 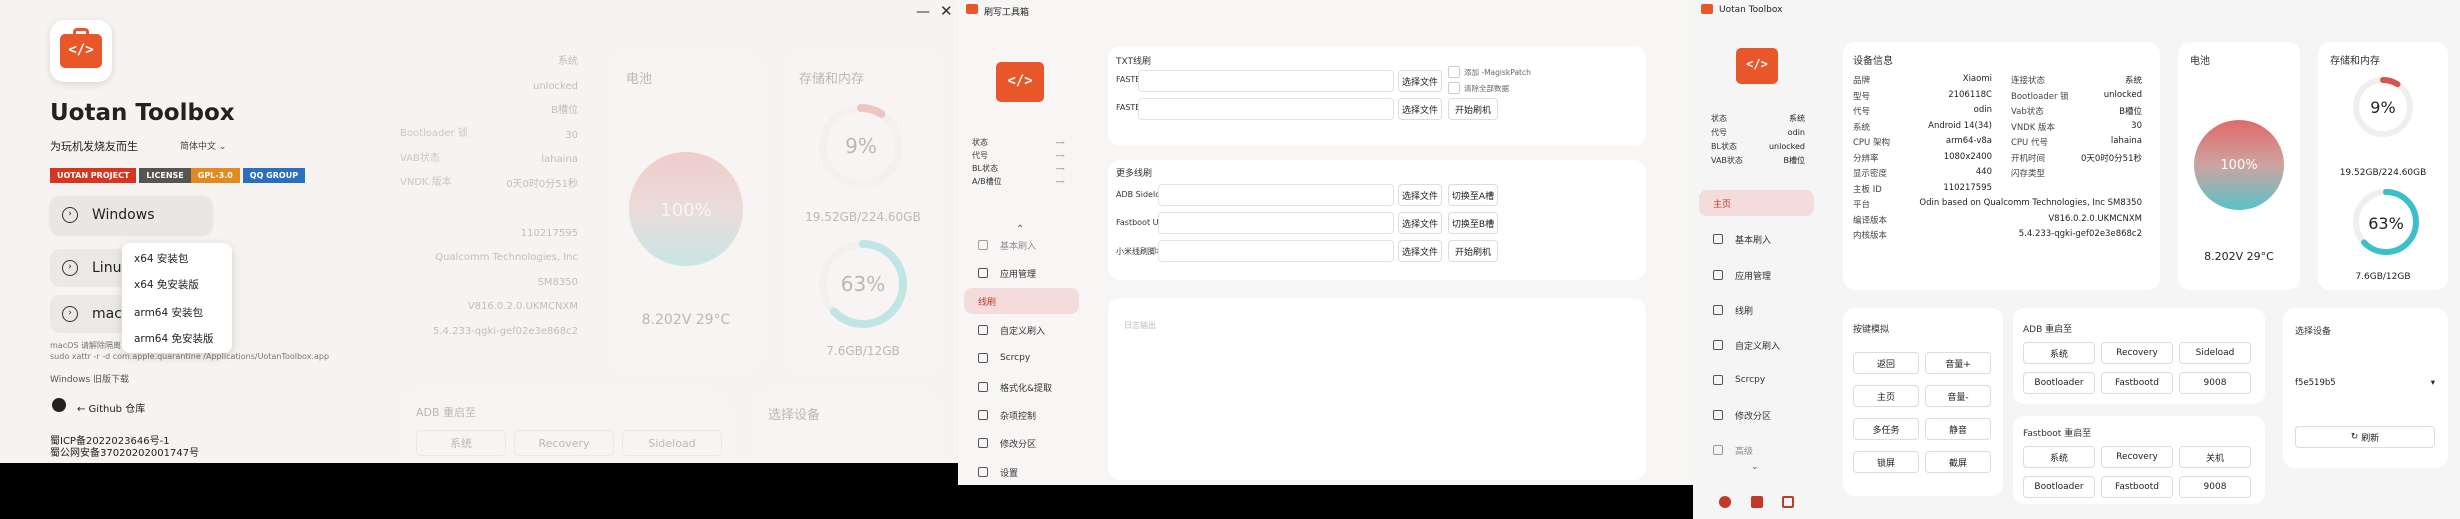 I want to click on nav-misc: 杂项控制, so click(x=1021, y=415).